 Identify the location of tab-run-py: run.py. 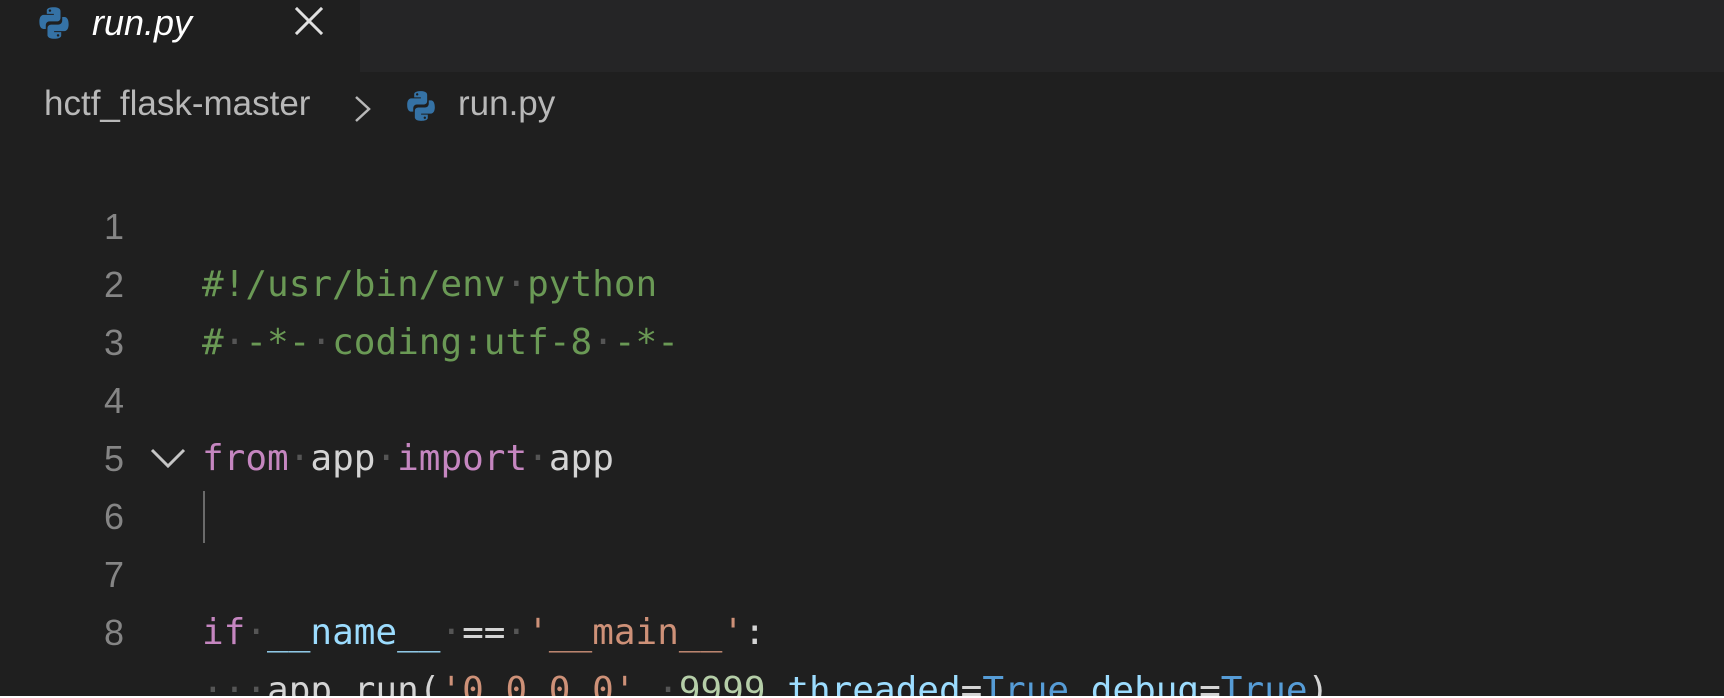
(180, 36).